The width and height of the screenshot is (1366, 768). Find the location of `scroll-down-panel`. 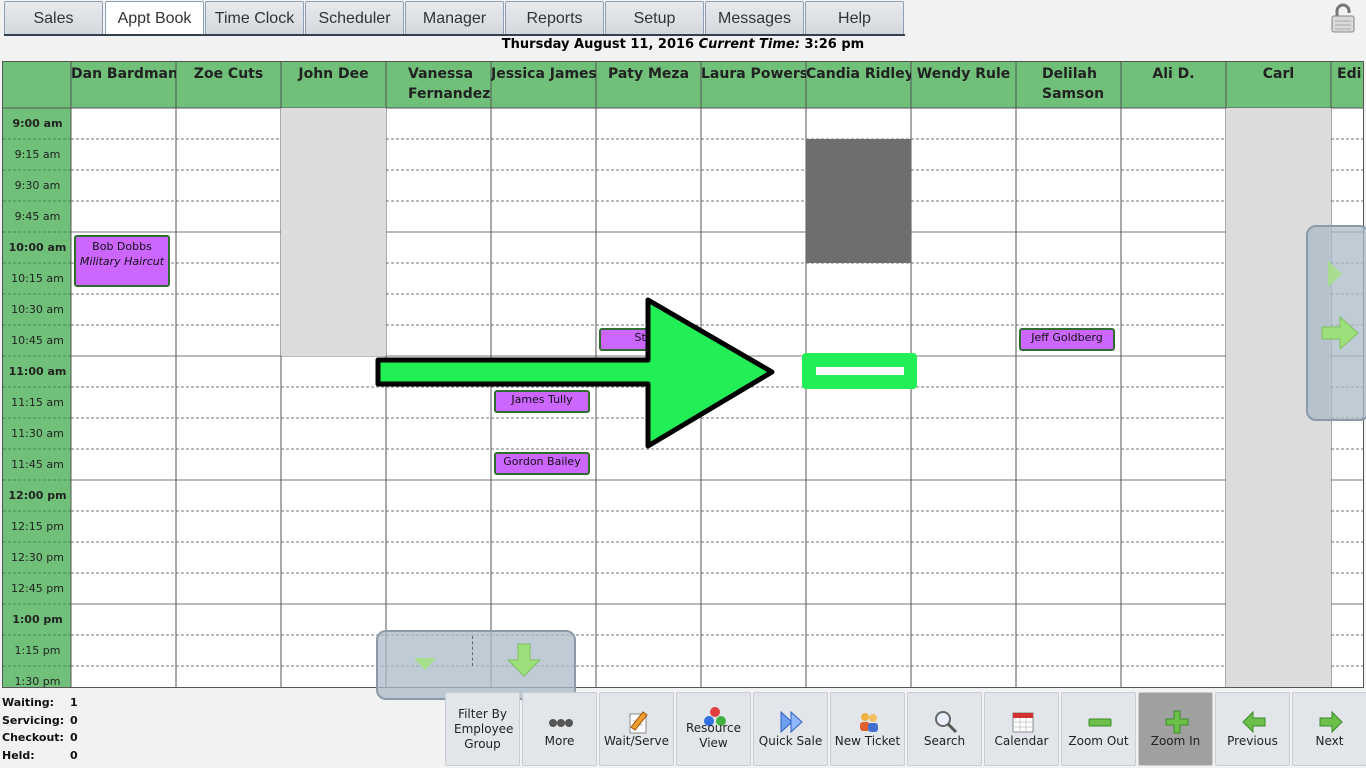

scroll-down-panel is located at coordinates (476, 665).